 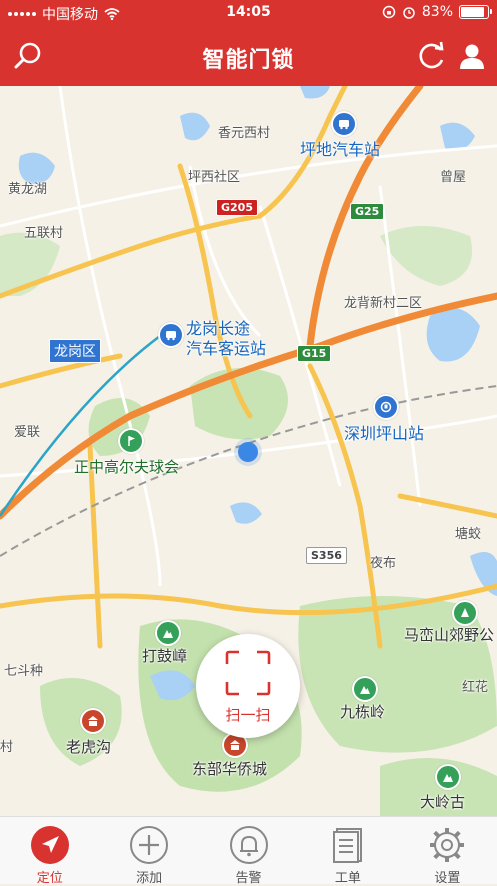 What do you see at coordinates (314, 353) in the screenshot?
I see `g15-shield: G15` at bounding box center [314, 353].